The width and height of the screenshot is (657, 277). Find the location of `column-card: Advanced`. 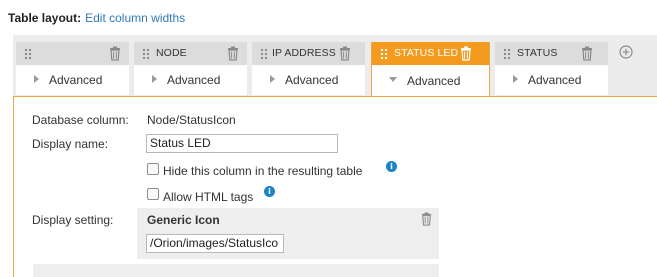

column-card: Advanced is located at coordinates (72, 68).